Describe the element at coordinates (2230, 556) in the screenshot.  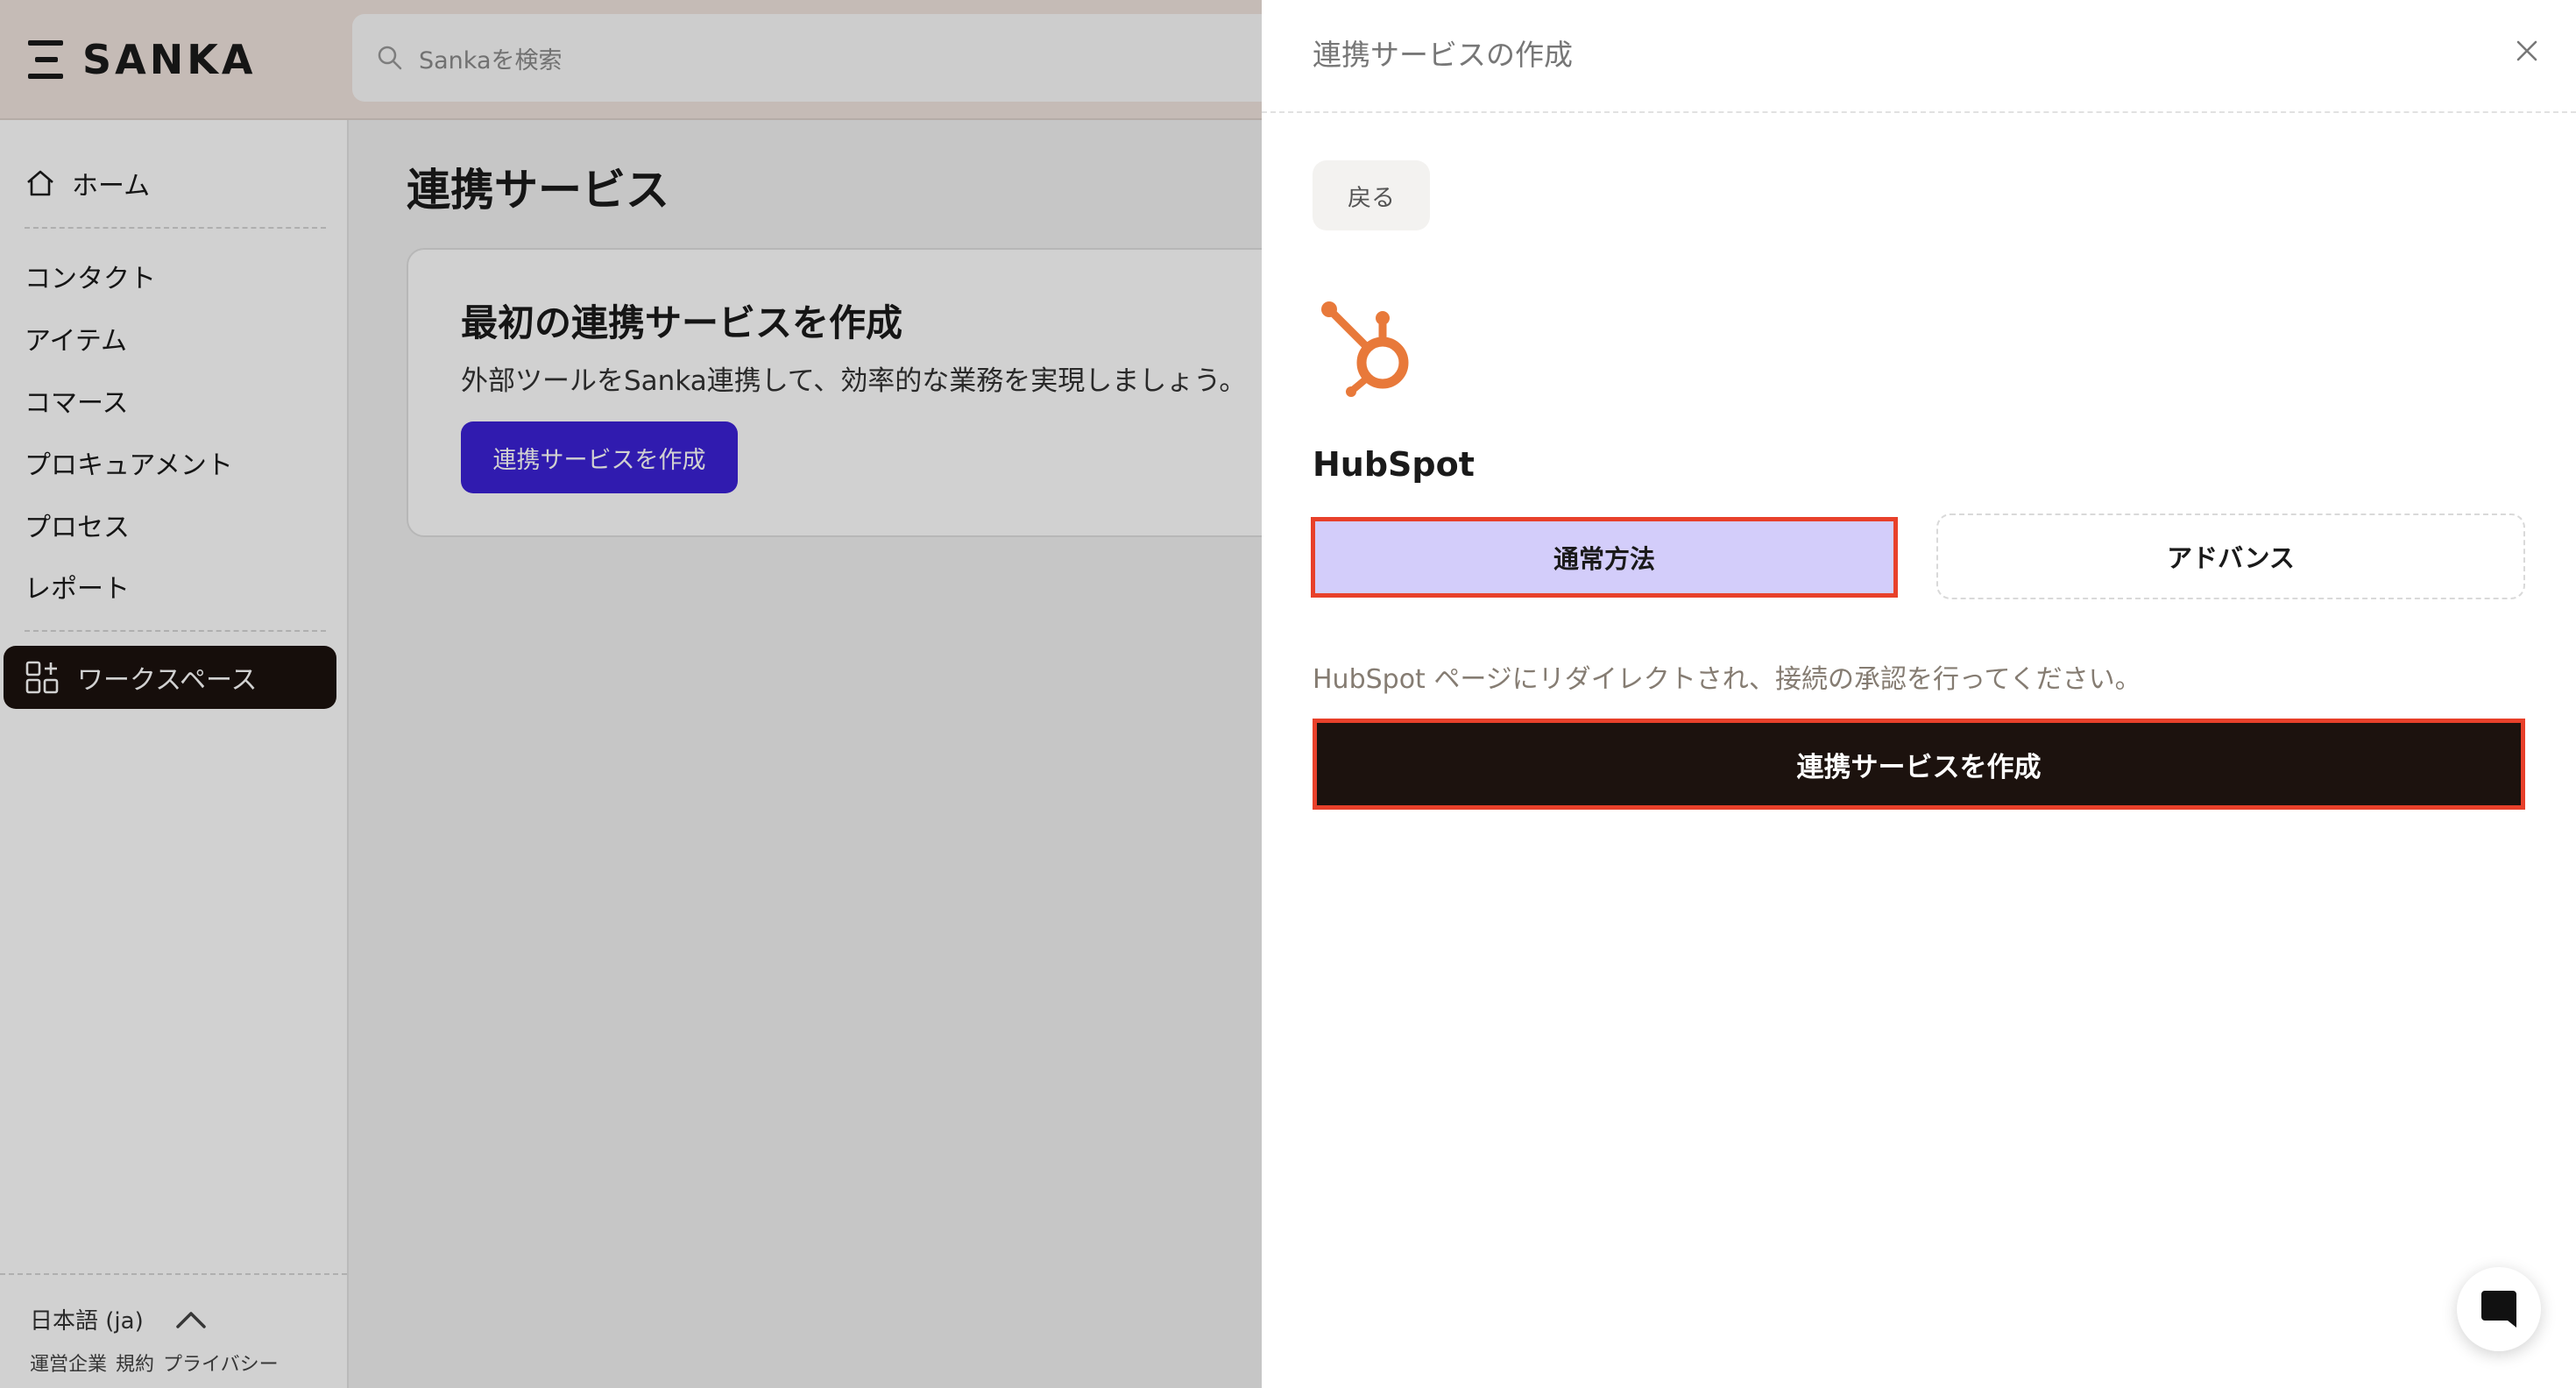
I see `tab-advanced: アドバンス` at that location.